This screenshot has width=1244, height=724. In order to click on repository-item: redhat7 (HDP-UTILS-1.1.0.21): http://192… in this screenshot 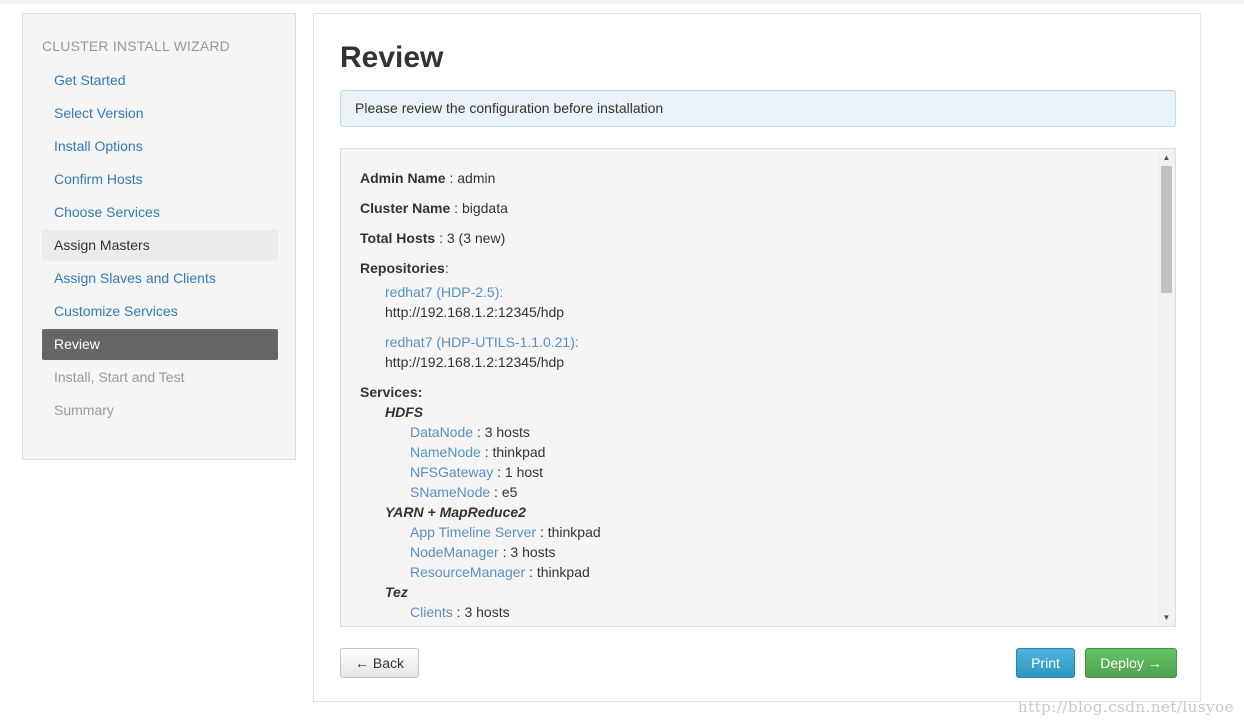, I will do `click(755, 352)`.